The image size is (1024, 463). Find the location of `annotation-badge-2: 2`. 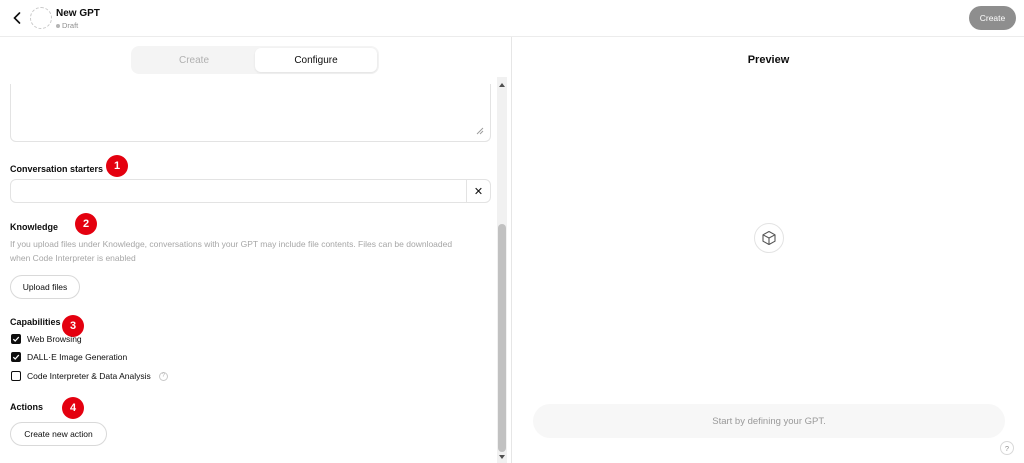

annotation-badge-2: 2 is located at coordinates (86, 224).